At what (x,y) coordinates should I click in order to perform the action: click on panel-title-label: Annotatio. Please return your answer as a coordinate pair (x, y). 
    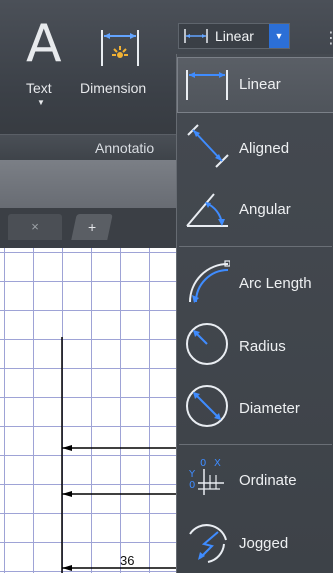
    Looking at the image, I should click on (125, 148).